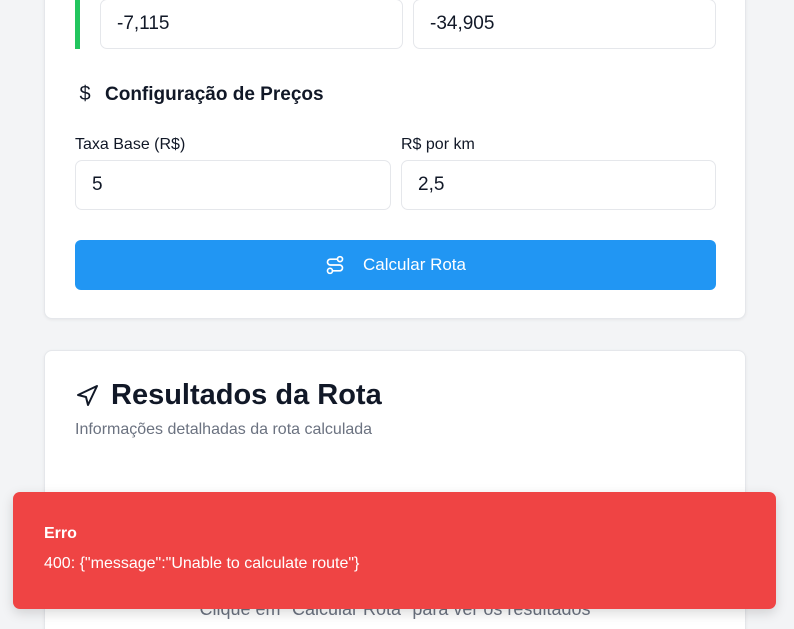  Describe the element at coordinates (558, 185) in the screenshot. I see `per-km-input: 2,5` at that location.